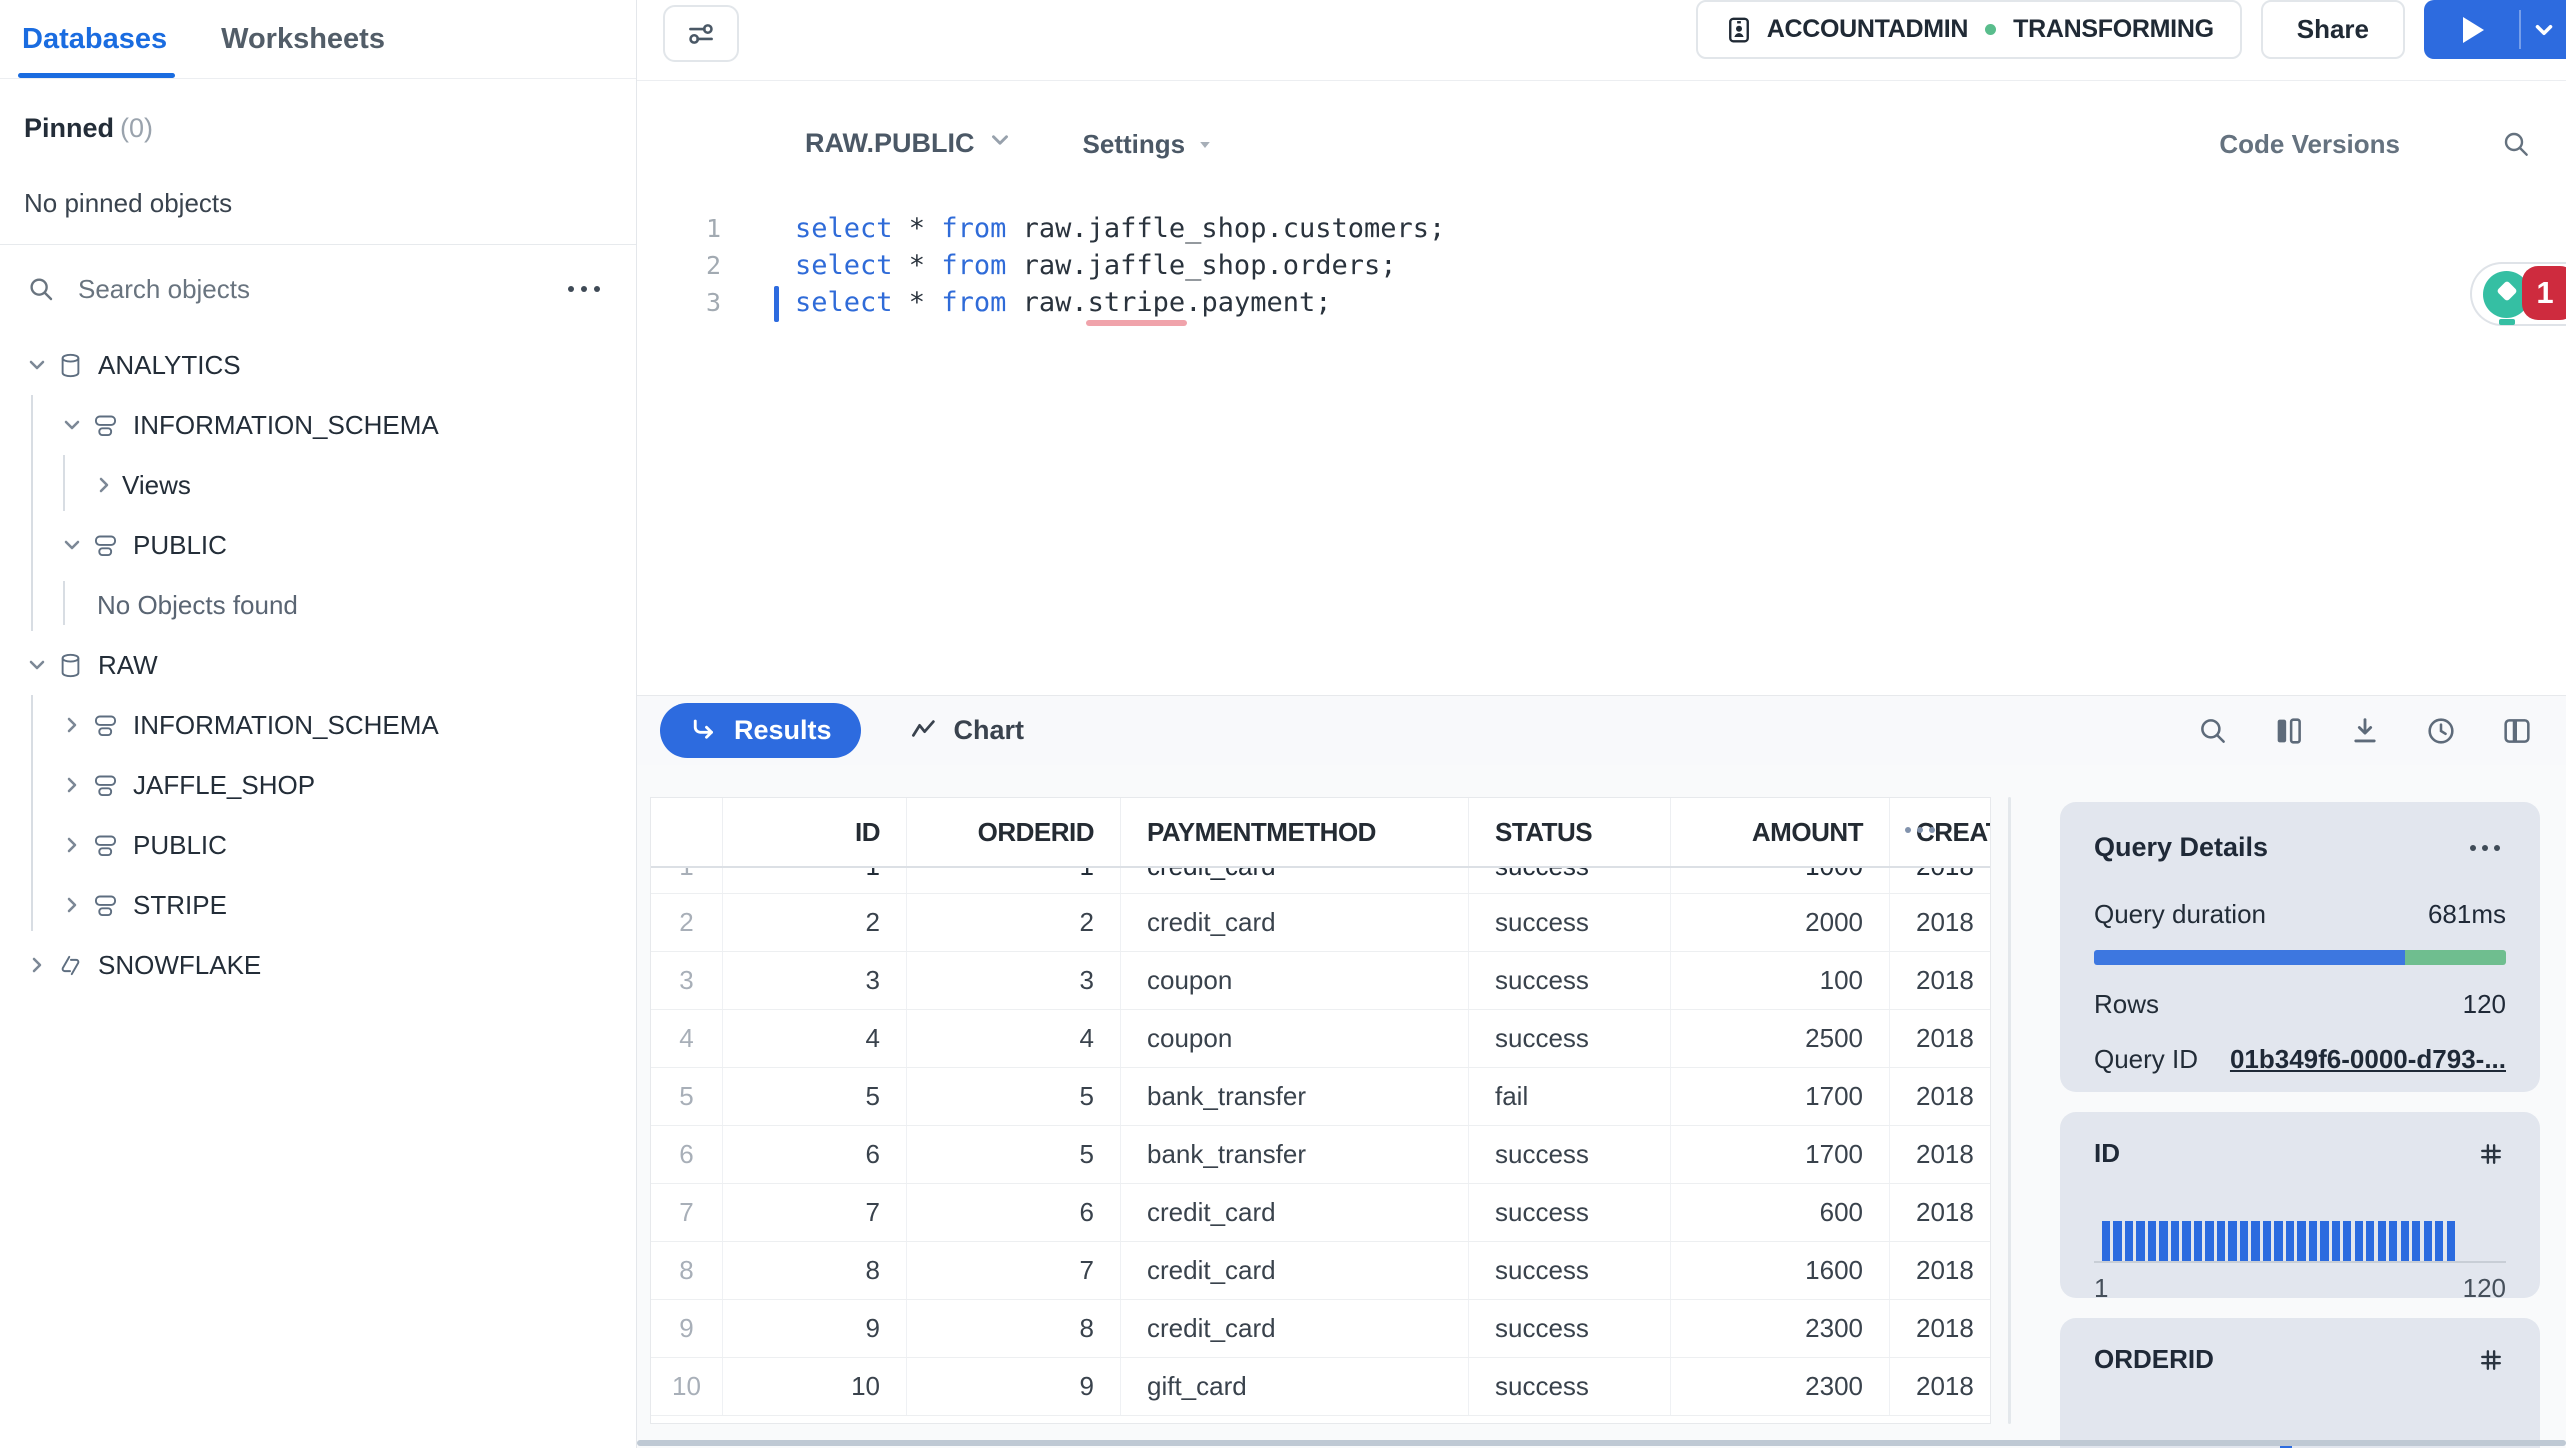  Describe the element at coordinates (1120, 228) in the screenshot. I see `code-line-text: select * from raw.jaffle_shop.customers;` at that location.